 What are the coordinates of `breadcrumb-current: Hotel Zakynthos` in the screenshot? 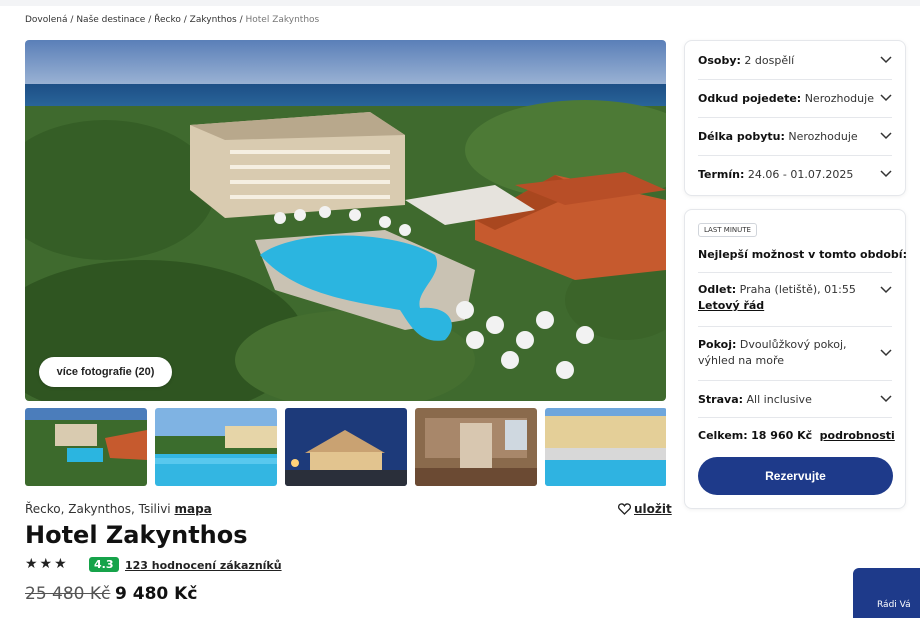 It's located at (282, 20).